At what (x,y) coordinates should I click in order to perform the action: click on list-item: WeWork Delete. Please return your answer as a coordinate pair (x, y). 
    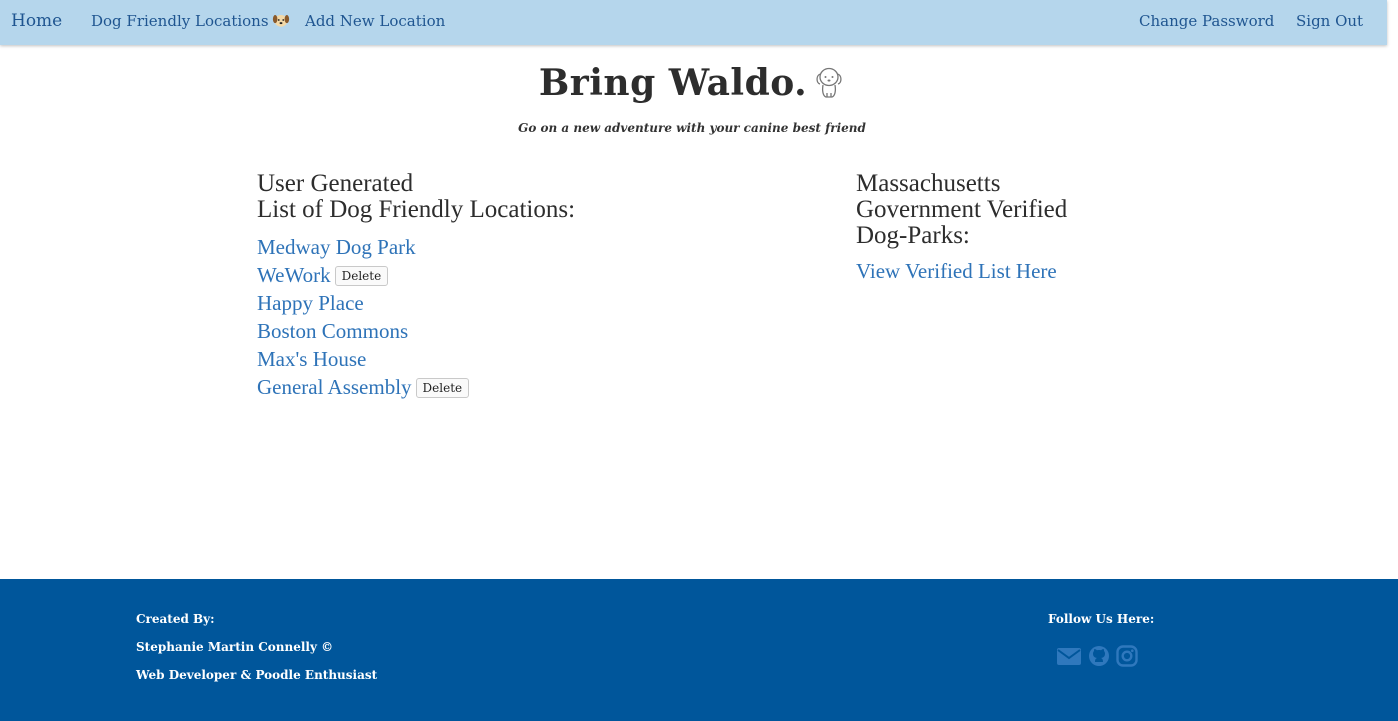
    Looking at the image, I should click on (363, 275).